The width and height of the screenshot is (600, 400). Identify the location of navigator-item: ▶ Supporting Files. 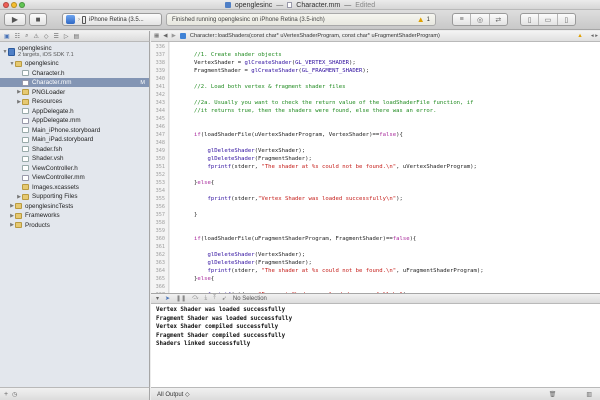
(74, 196).